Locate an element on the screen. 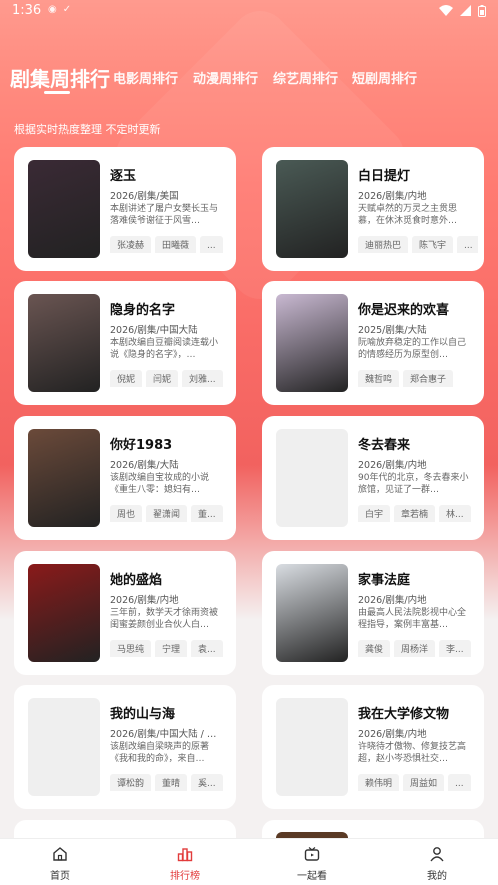  card-title: 白日提灯 is located at coordinates (384, 176).